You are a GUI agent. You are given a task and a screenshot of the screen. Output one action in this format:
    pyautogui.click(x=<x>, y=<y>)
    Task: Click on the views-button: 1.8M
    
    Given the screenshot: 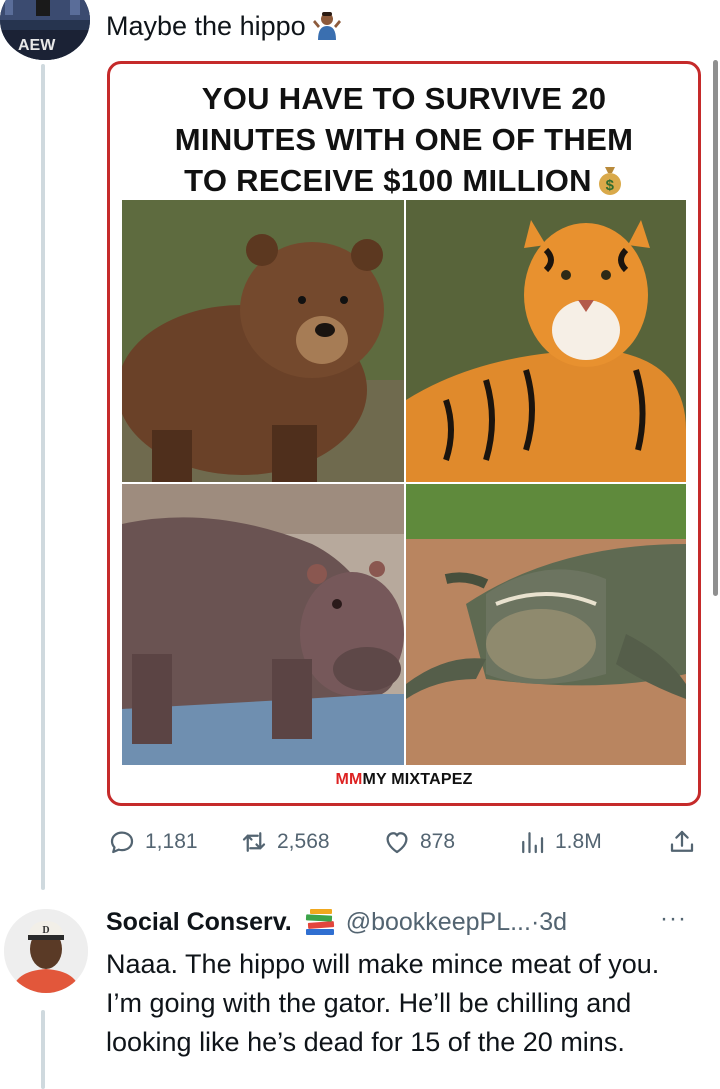 What is the action you would take?
    pyautogui.click(x=559, y=842)
    